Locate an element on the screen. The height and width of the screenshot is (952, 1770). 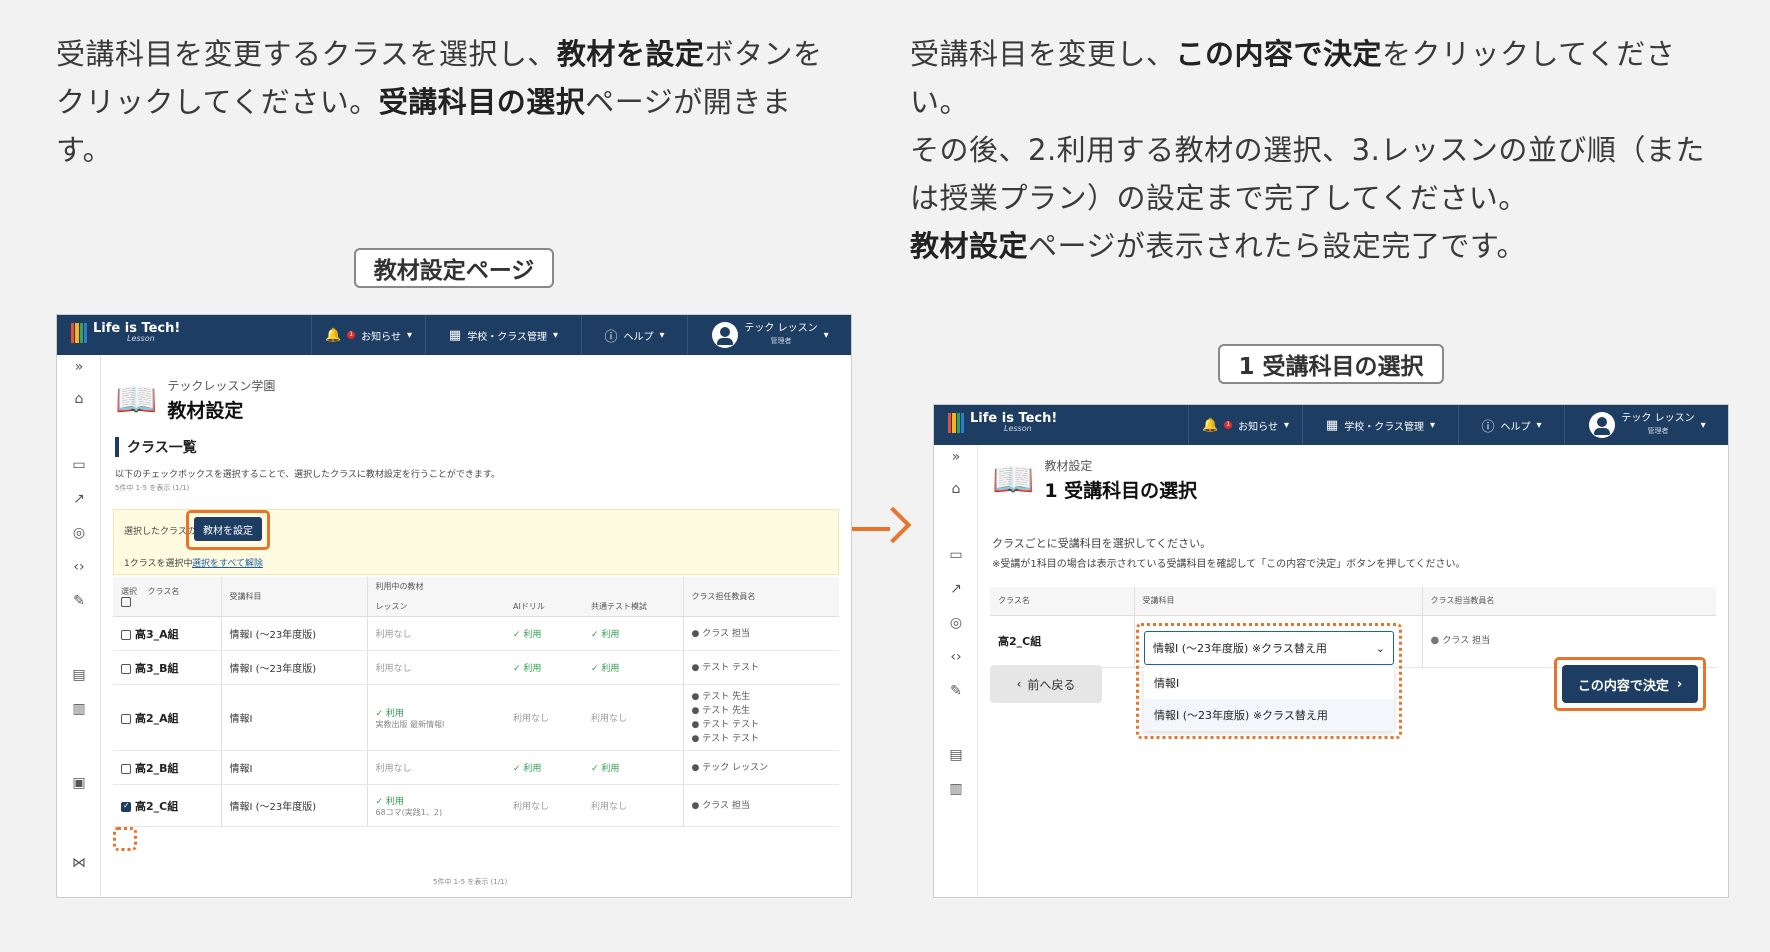
back-label: 前へ戻る is located at coordinates (1051, 684).